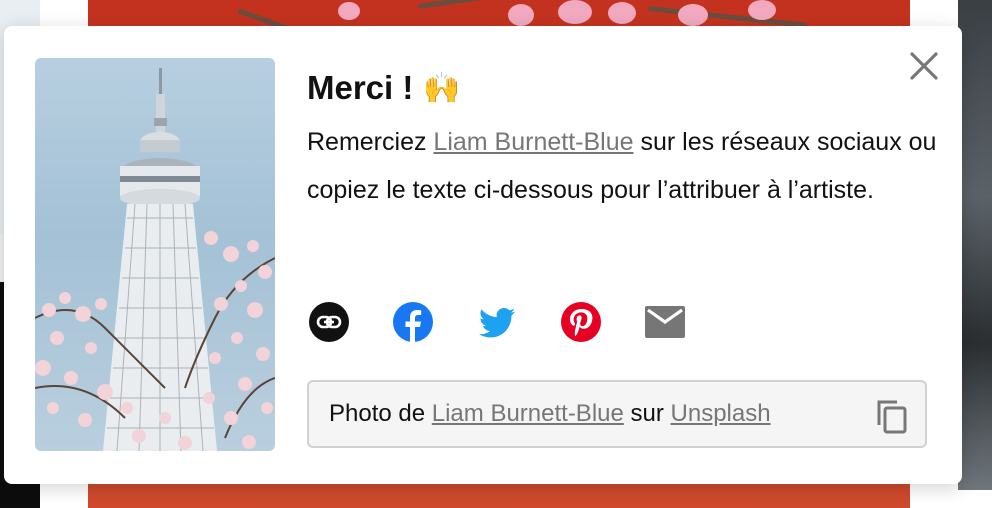  I want to click on email-share-button, so click(665, 322).